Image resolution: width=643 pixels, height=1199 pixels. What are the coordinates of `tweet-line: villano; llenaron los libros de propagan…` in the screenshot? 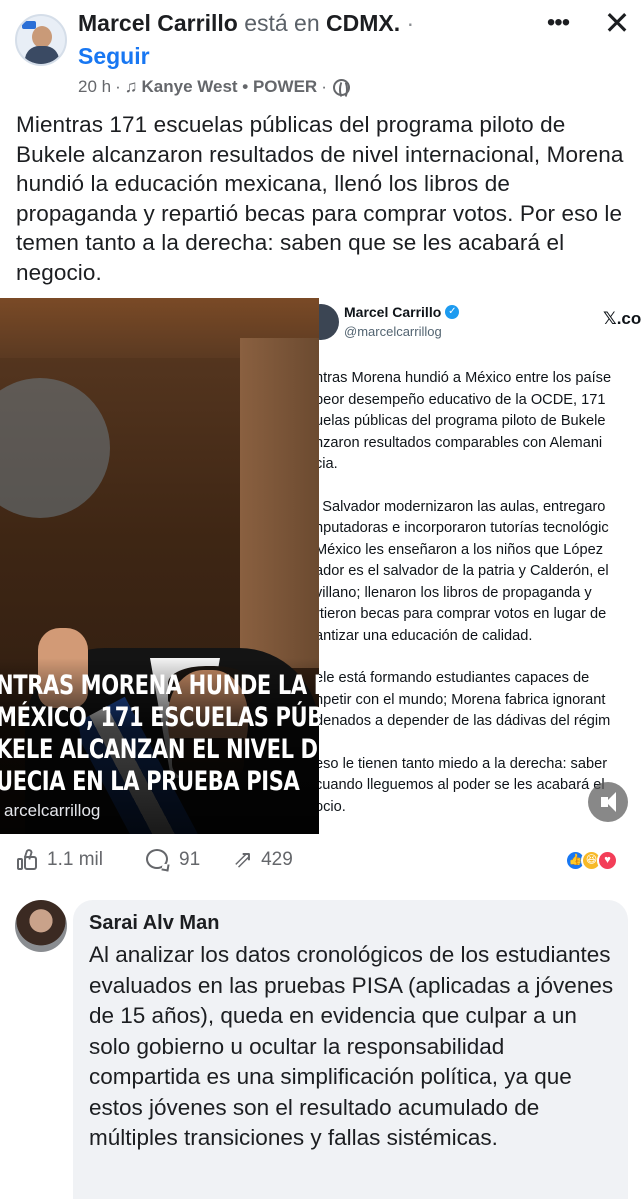 It's located at (455, 592).